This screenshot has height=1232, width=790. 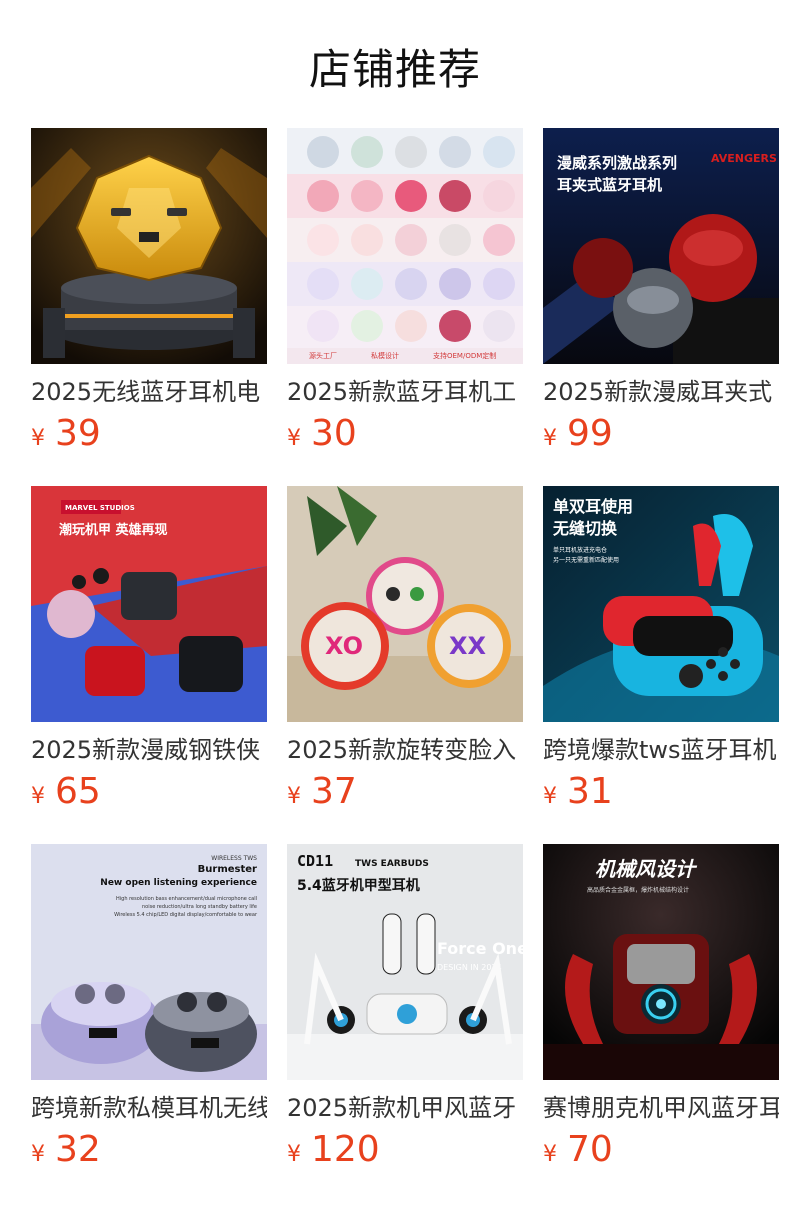 I want to click on price-row: ¥ 32, so click(x=149, y=1150).